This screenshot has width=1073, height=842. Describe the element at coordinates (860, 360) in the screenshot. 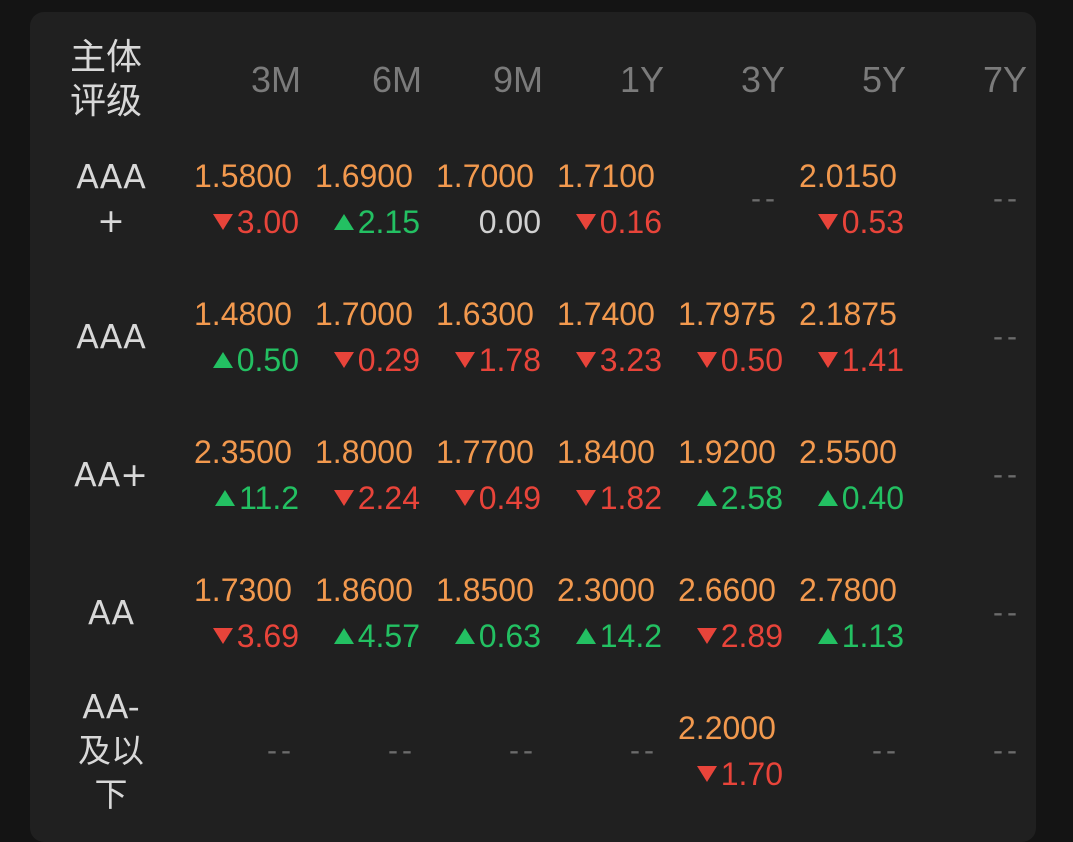

I see `yield-change: 1.41` at that location.